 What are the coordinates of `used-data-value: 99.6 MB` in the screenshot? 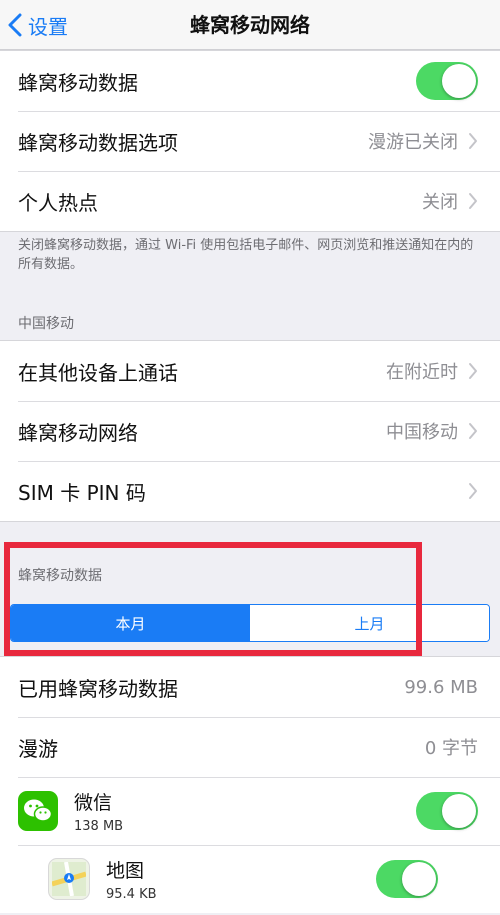 It's located at (441, 687).